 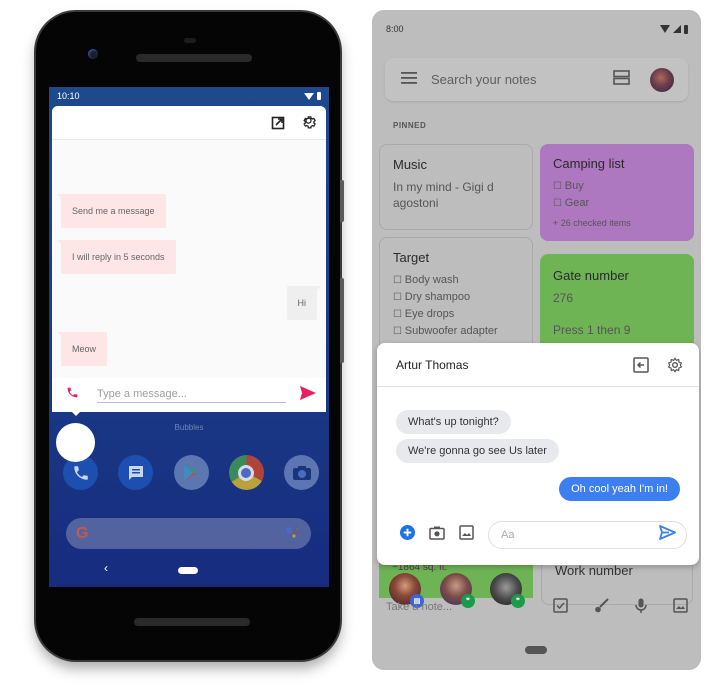 I want to click on message-incoming: We're gonna go see Us later, so click(x=477, y=451).